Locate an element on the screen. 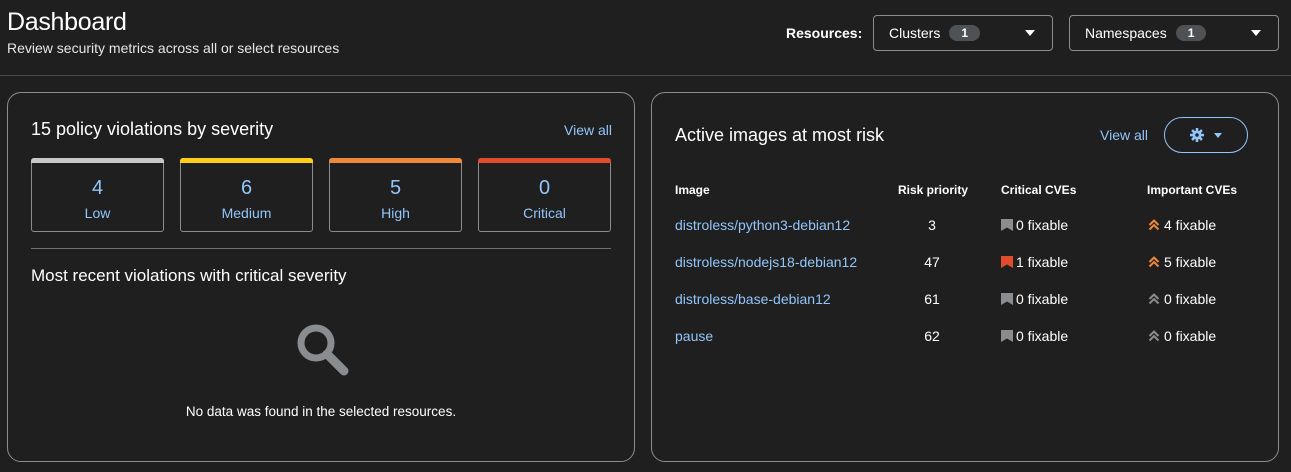 Image resolution: width=1291 pixels, height=472 pixels. column-header-critical-cves: Critical CVEs is located at coordinates (1039, 190).